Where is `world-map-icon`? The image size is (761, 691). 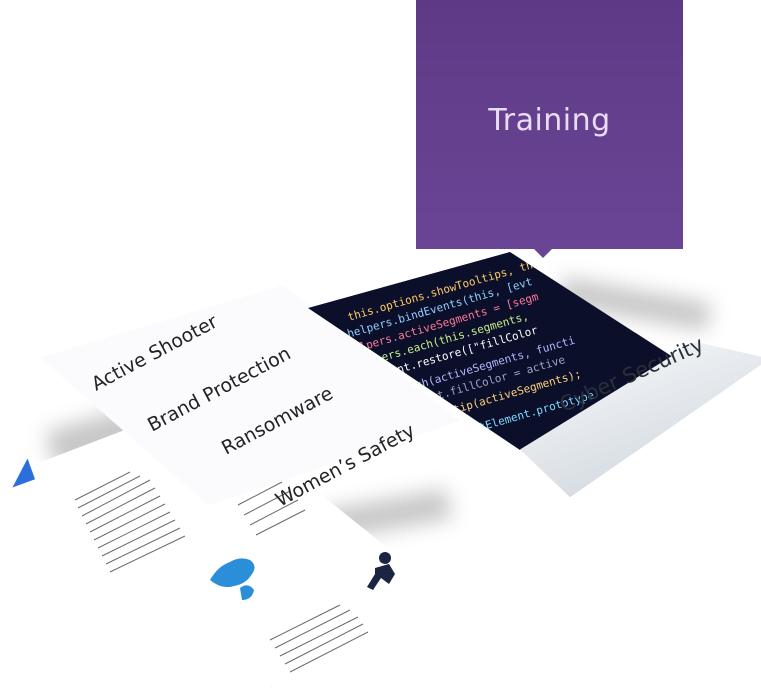
world-map-icon is located at coordinates (232, 579).